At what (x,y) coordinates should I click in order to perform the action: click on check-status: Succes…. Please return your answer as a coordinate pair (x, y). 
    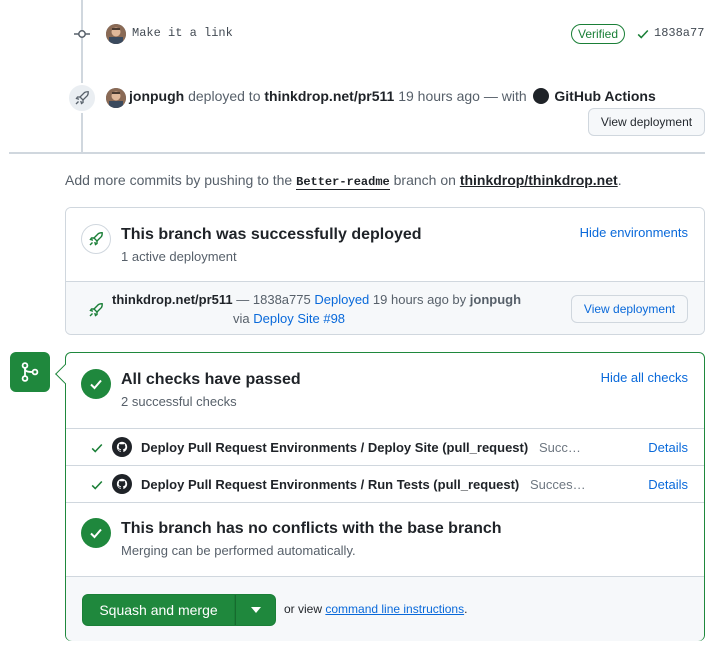
    Looking at the image, I should click on (558, 484).